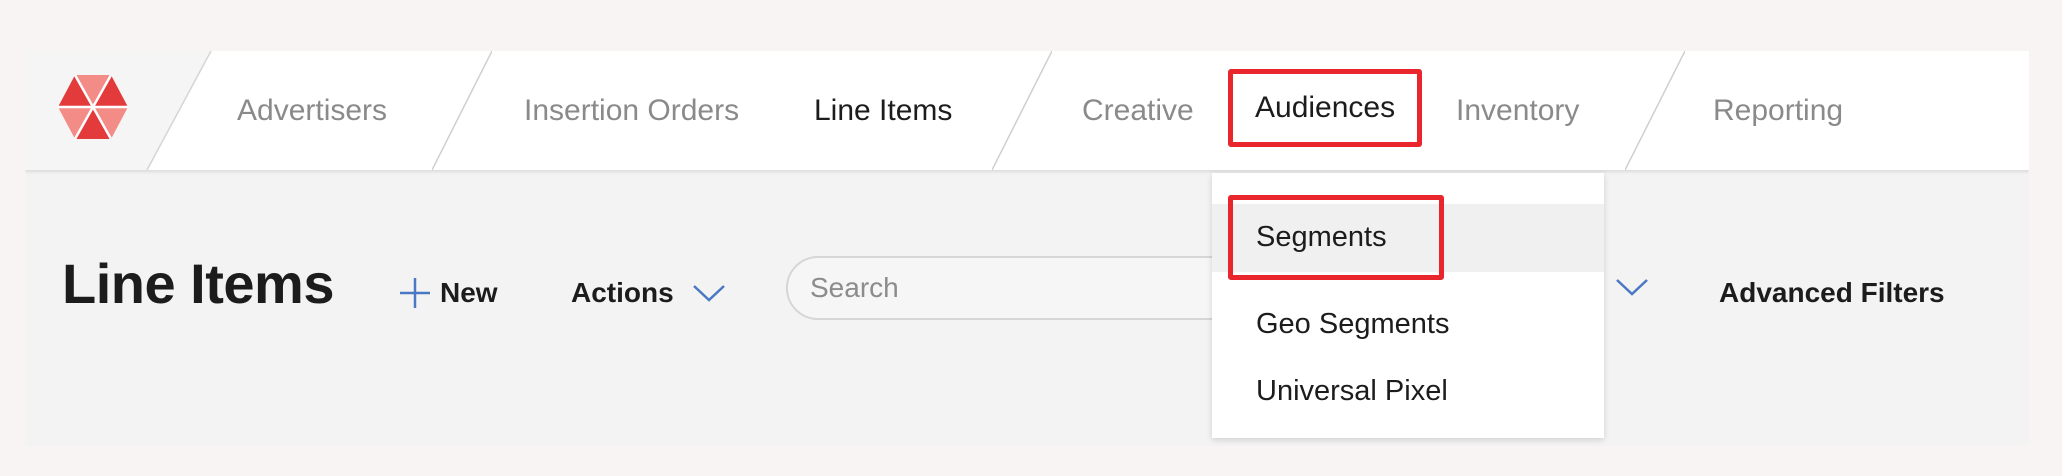  Describe the element at coordinates (1138, 110) in the screenshot. I see `nav-creative: Creative` at that location.